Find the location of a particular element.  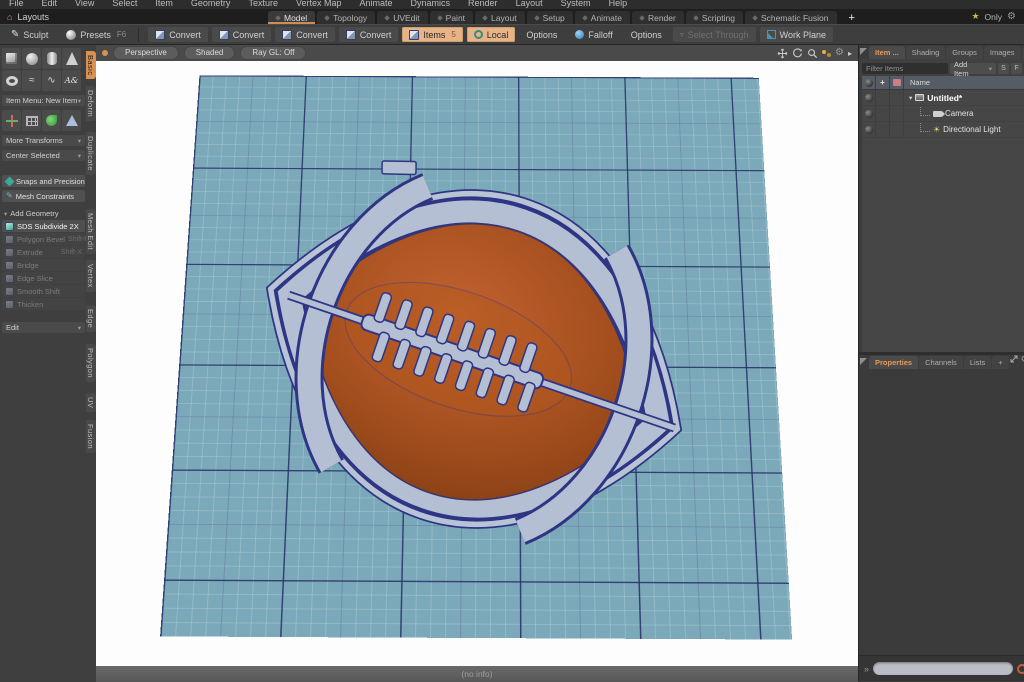

menu-item-layout: Layout is located at coordinates (529, 4).